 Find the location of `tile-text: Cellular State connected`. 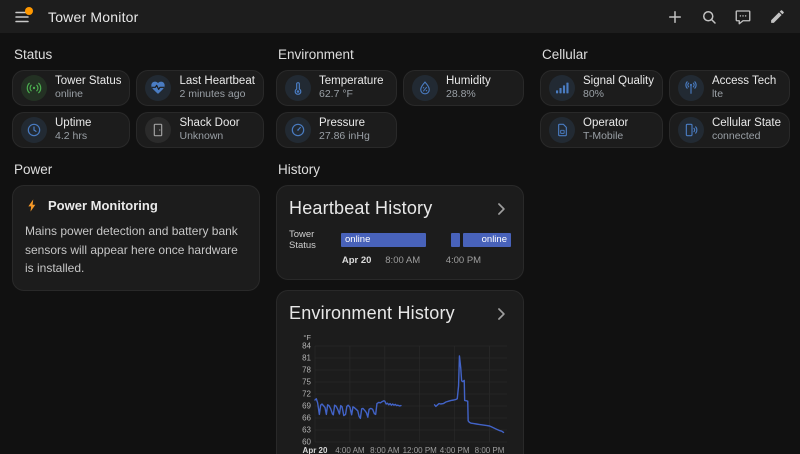

tile-text: Cellular State connected is located at coordinates (746, 130).